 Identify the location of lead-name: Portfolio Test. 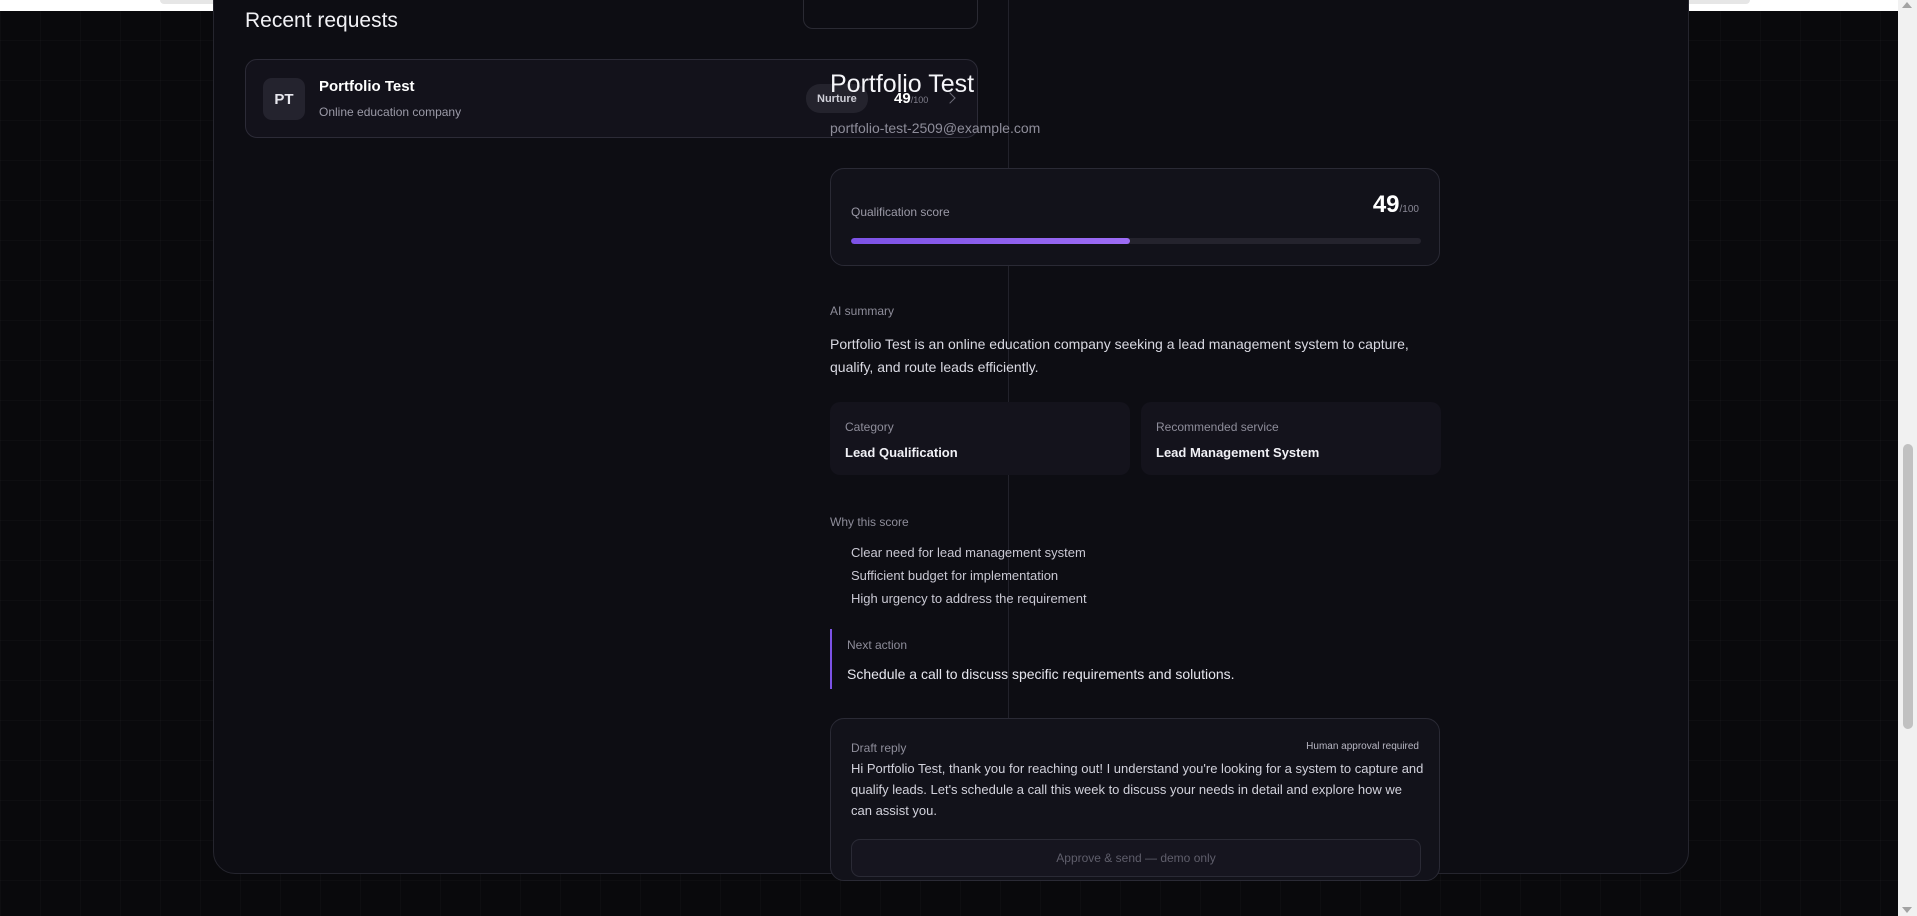
(902, 84).